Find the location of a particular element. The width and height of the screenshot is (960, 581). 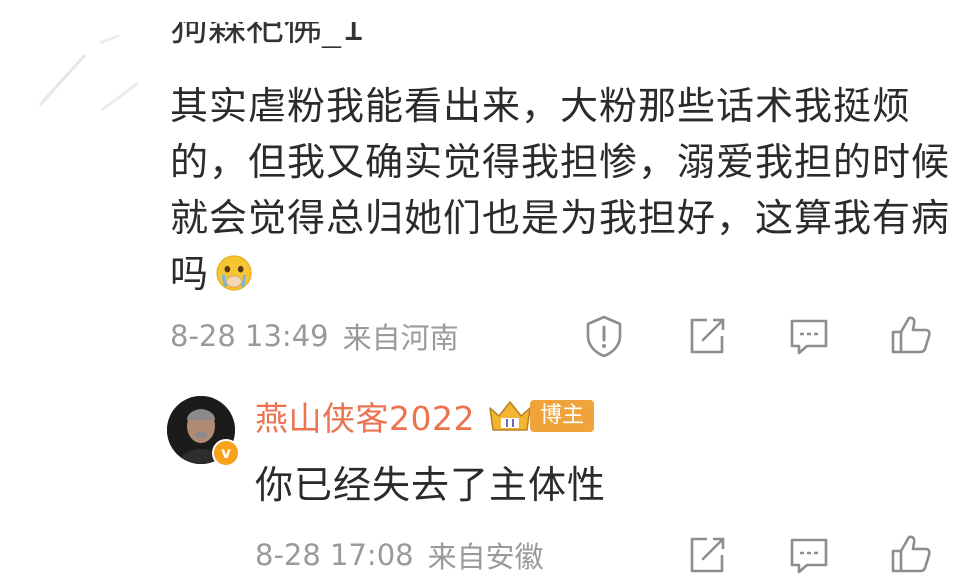

crying-face-emoji-icon is located at coordinates (234, 271).